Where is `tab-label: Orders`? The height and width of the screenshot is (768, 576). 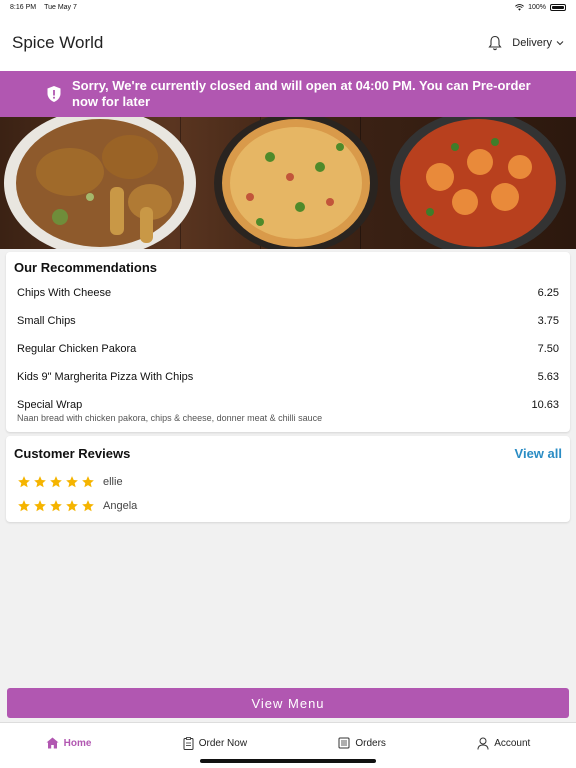 tab-label: Orders is located at coordinates (370, 743).